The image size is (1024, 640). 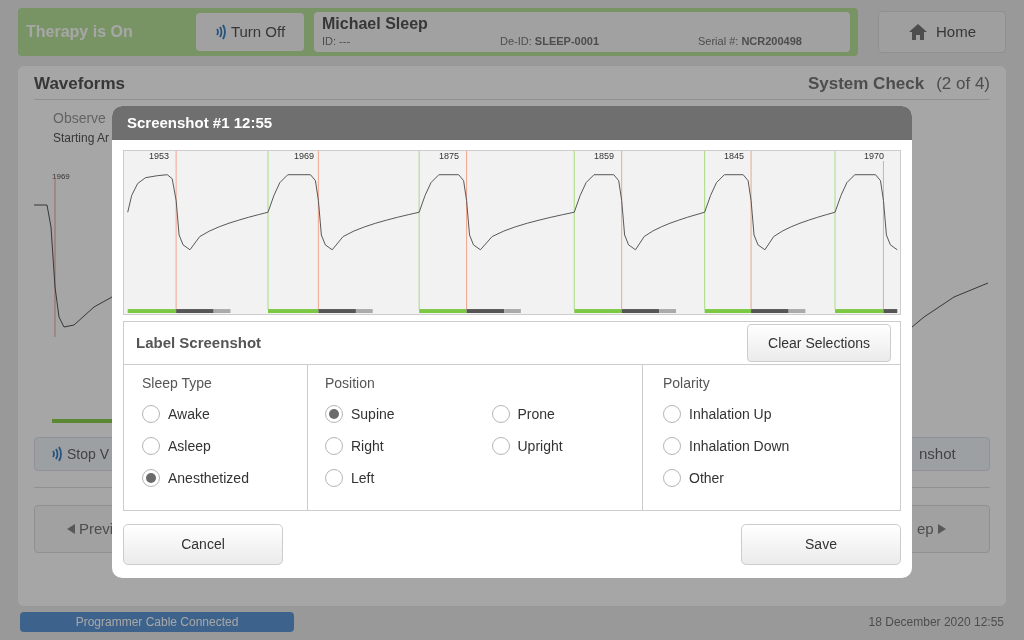 What do you see at coordinates (936, 622) in the screenshot?
I see `date-time: 18 December 2020 12:55` at bounding box center [936, 622].